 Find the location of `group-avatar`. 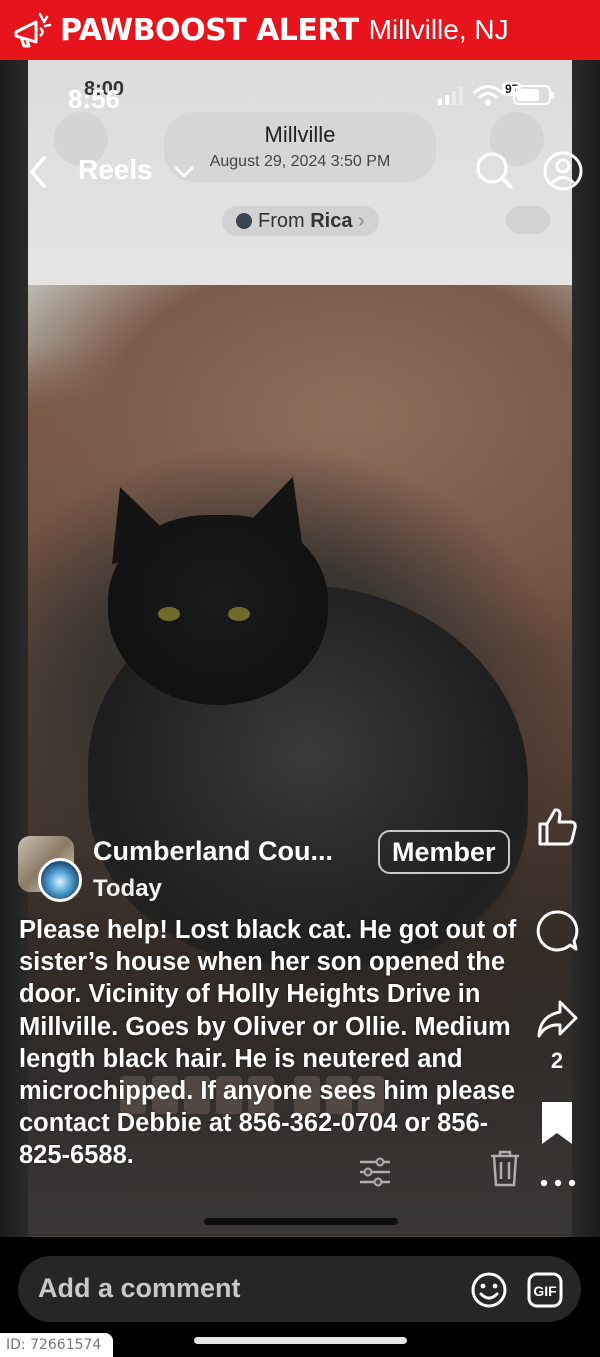

group-avatar is located at coordinates (50, 869).